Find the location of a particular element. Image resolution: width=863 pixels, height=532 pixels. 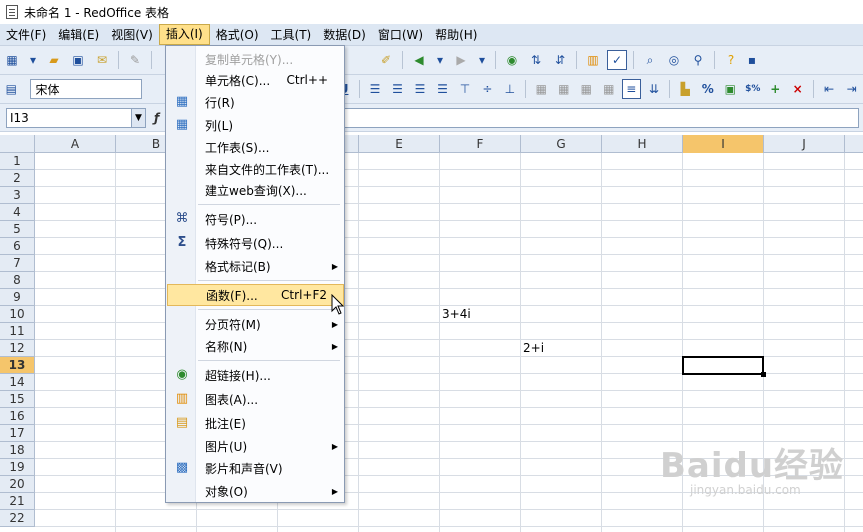

row-header-21: 21 is located at coordinates (17, 501).